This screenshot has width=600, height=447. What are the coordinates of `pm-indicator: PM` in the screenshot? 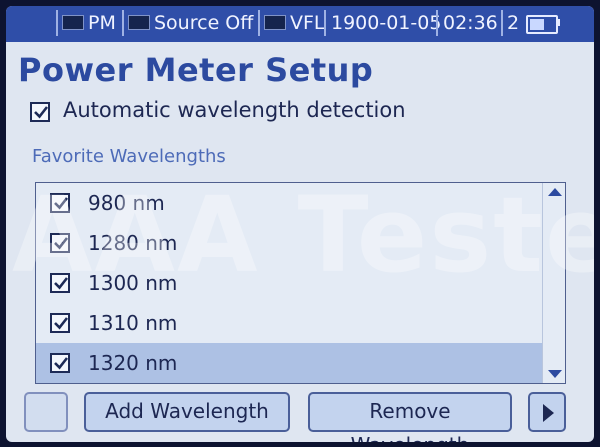 It's located at (86, 23).